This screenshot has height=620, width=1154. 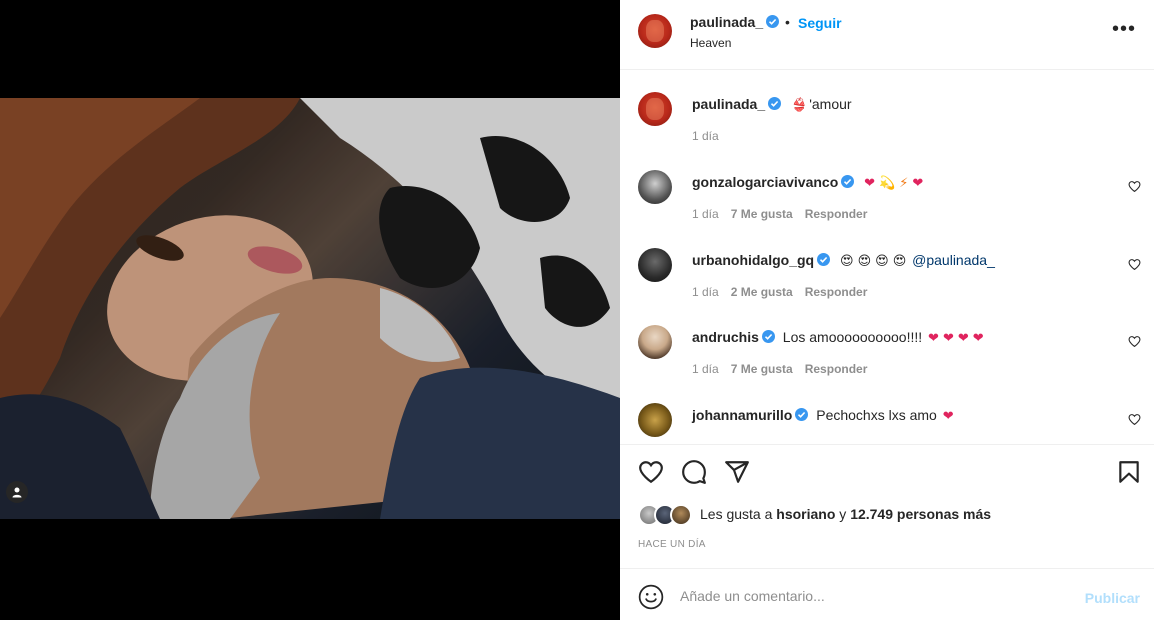 What do you see at coordinates (651, 597) in the screenshot?
I see `emoji-smiley-icon` at bounding box center [651, 597].